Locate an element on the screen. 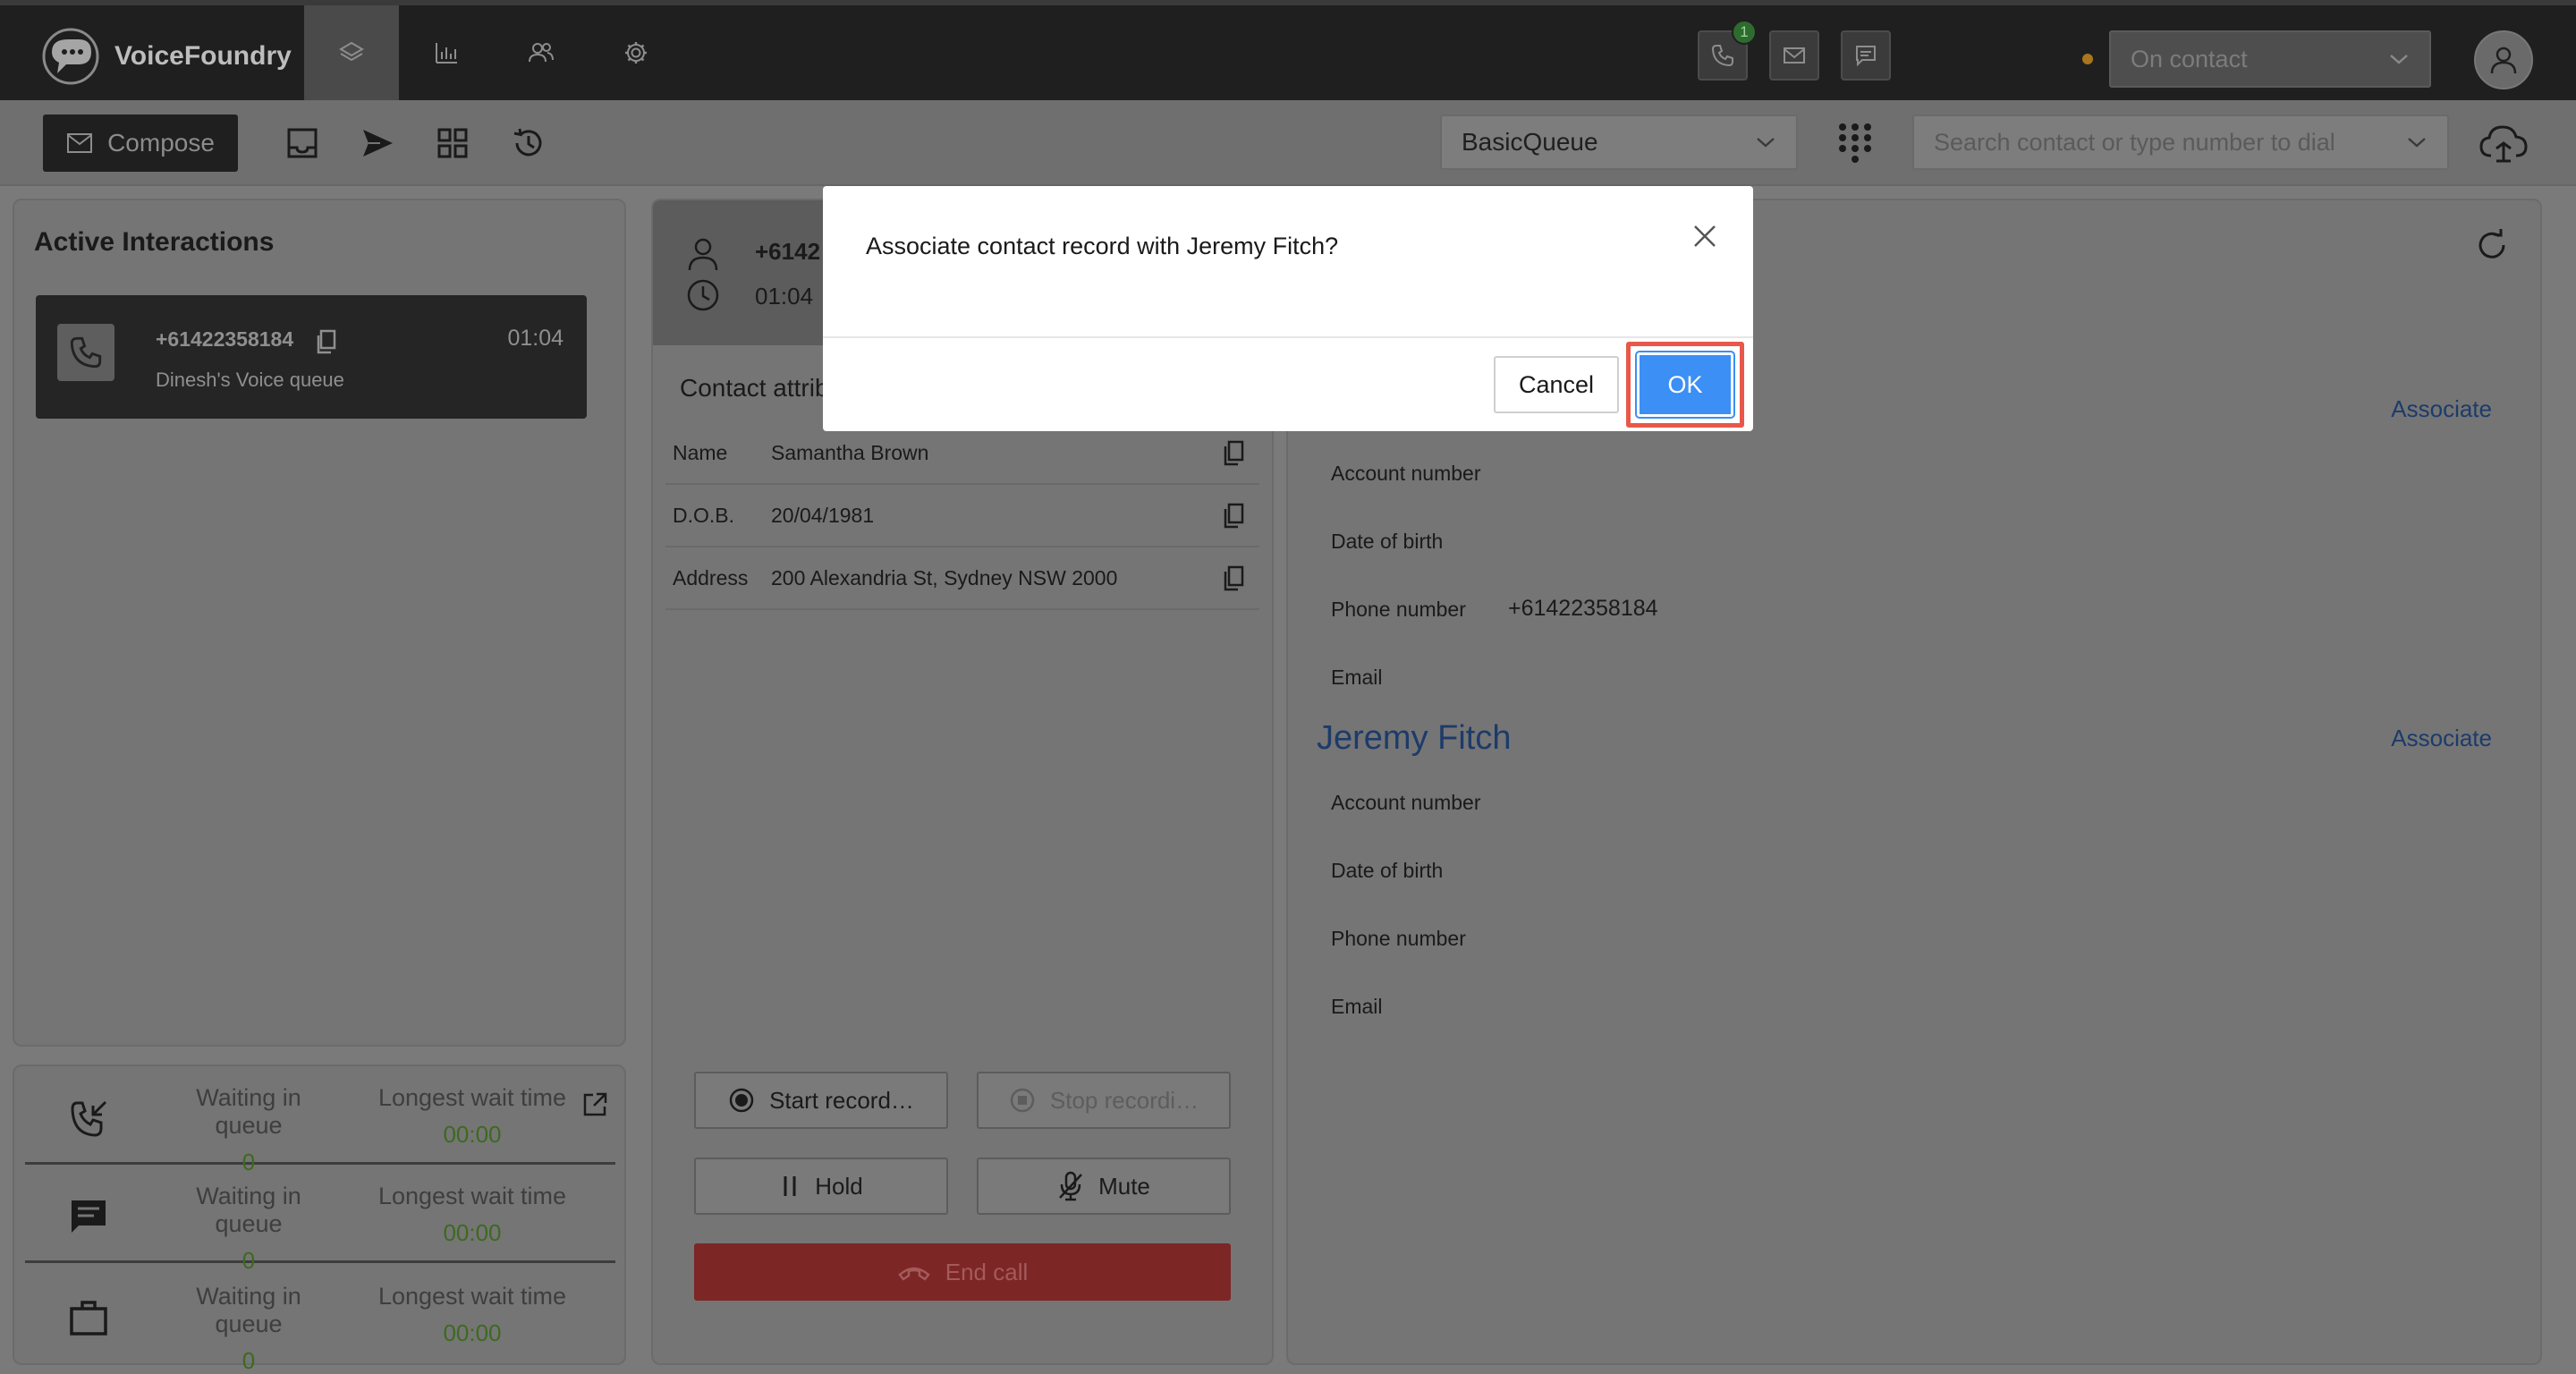  nav-contacts is located at coordinates (541, 52).